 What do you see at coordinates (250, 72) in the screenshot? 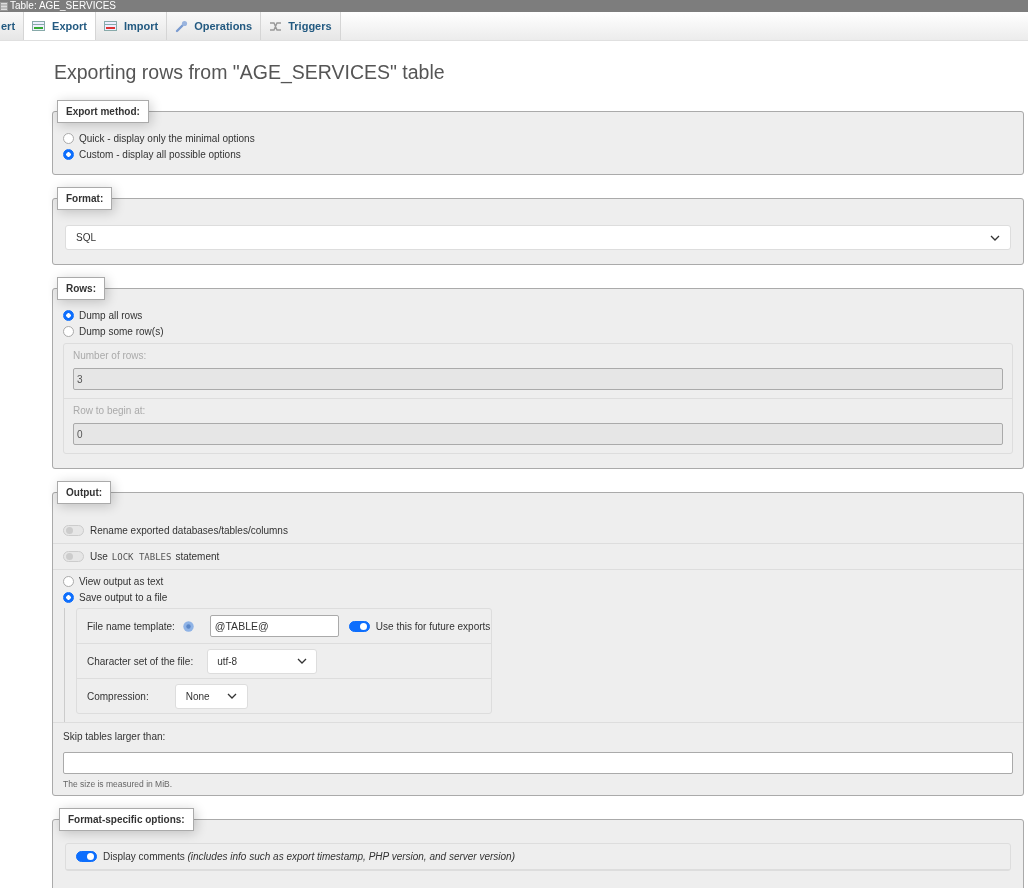
I see `page-heading: Exporting rows from "AGE_SERVICES" table` at bounding box center [250, 72].